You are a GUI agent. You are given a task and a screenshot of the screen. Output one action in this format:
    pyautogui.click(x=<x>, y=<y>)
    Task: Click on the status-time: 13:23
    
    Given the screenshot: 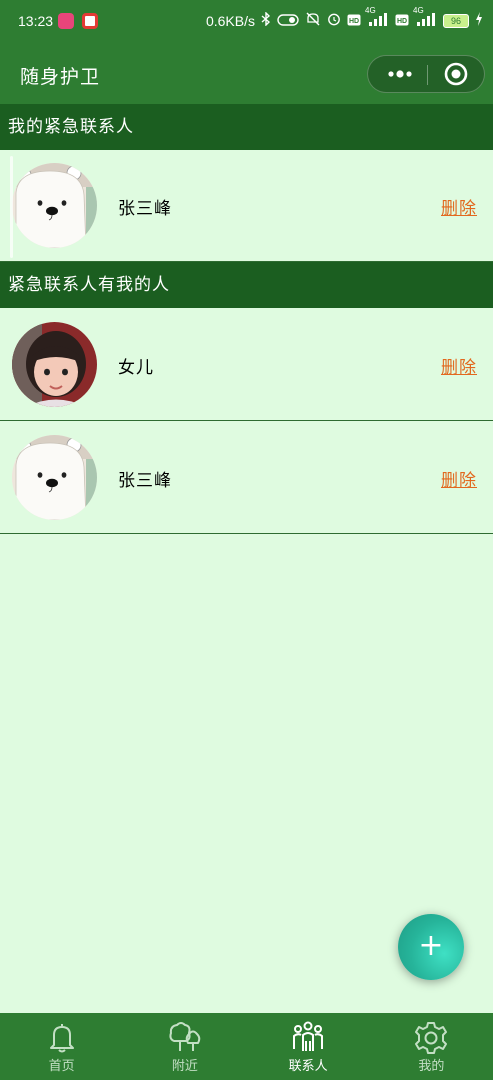 What is the action you would take?
    pyautogui.click(x=36, y=21)
    